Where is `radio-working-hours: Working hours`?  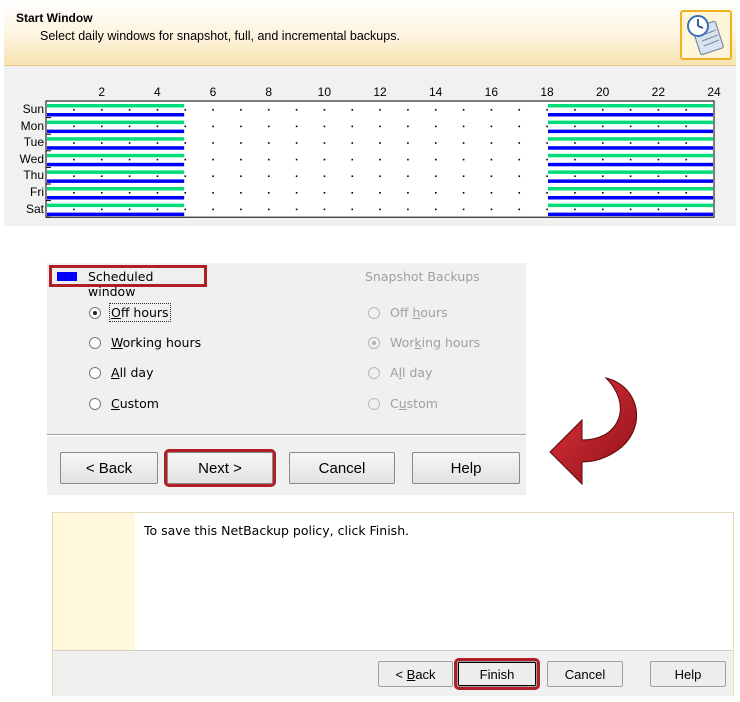 radio-working-hours: Working hours is located at coordinates (145, 342).